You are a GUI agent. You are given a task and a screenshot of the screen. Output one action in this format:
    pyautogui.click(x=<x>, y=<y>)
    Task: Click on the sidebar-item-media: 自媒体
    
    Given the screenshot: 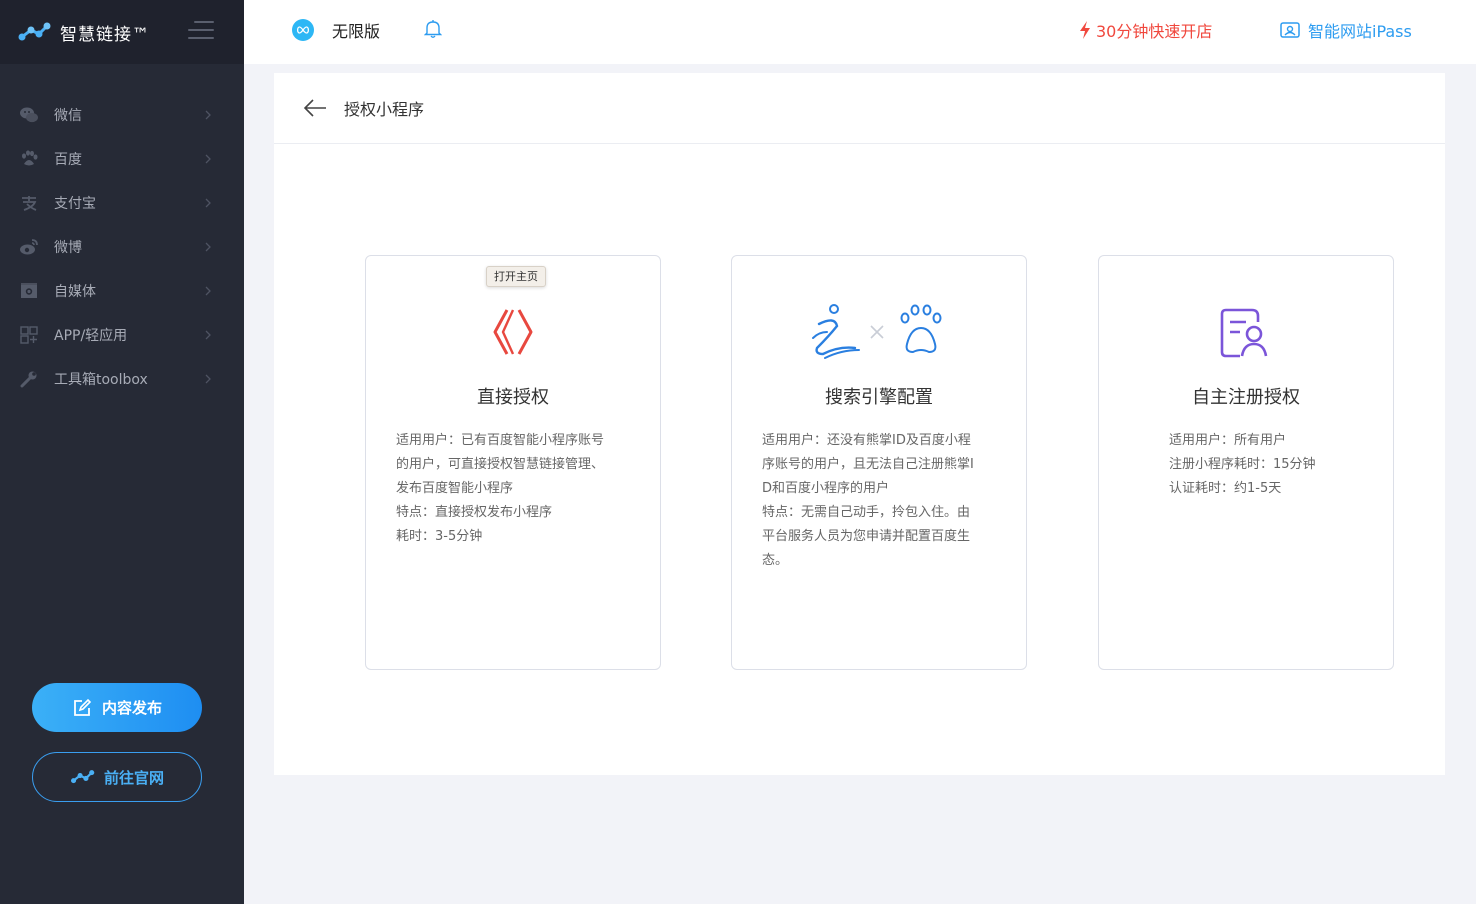 What is the action you would take?
    pyautogui.click(x=122, y=291)
    